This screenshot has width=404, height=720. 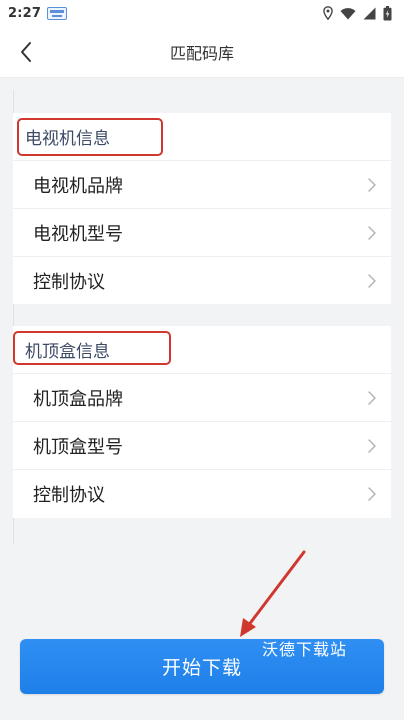 What do you see at coordinates (202, 233) in the screenshot?
I see `tv-model-row: 电视机型号` at bounding box center [202, 233].